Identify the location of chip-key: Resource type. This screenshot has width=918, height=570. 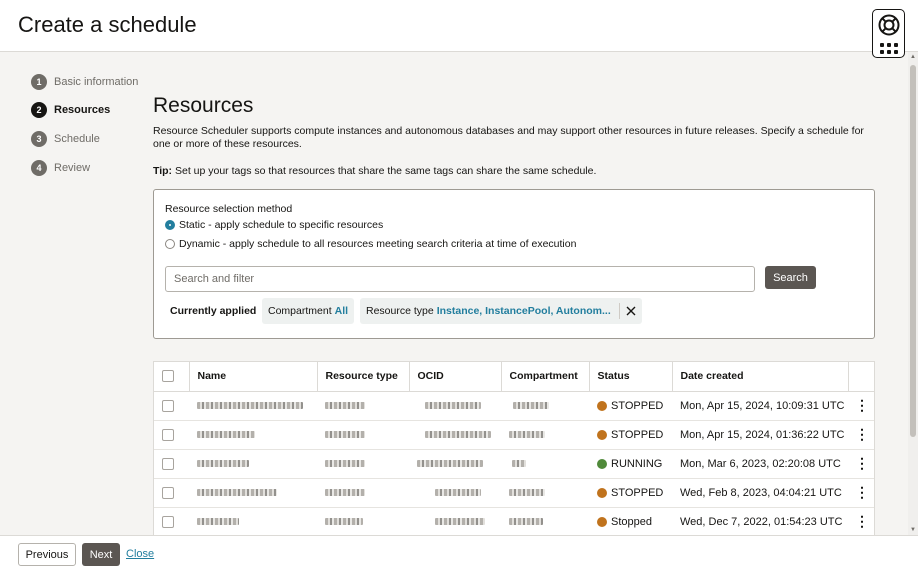
(400, 311).